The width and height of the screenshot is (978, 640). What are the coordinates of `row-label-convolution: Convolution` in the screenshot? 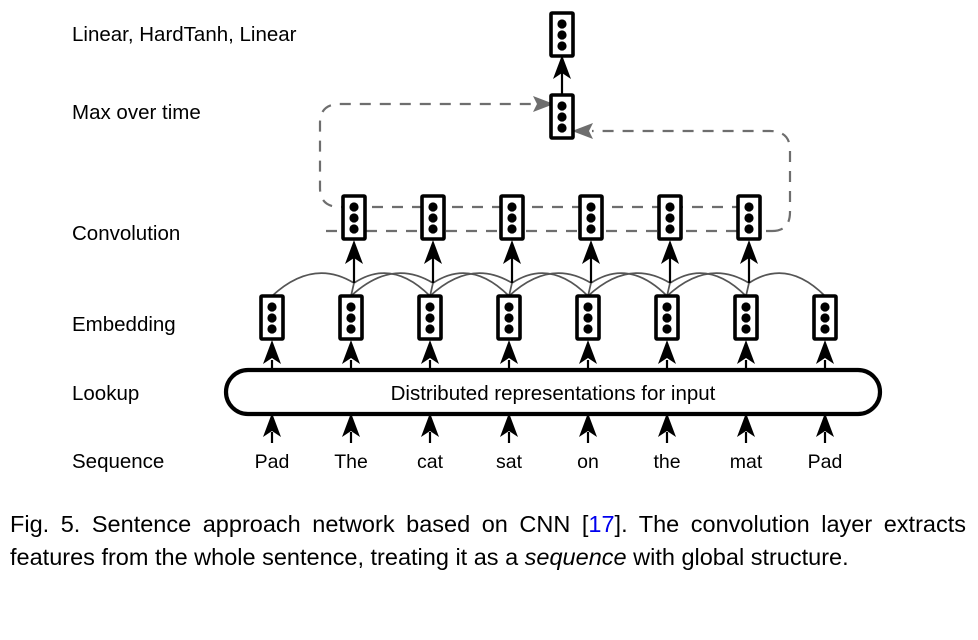 It's located at (126, 233).